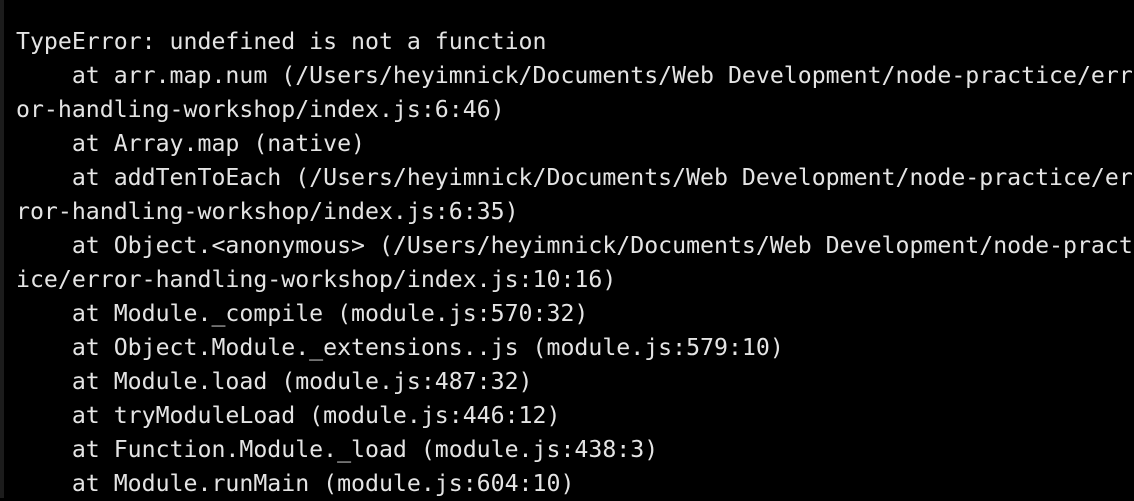 Image resolution: width=1134 pixels, height=501 pixels. I want to click on stack-trace-line: at Module.runMain (module.js:604:10), so click(295, 483).